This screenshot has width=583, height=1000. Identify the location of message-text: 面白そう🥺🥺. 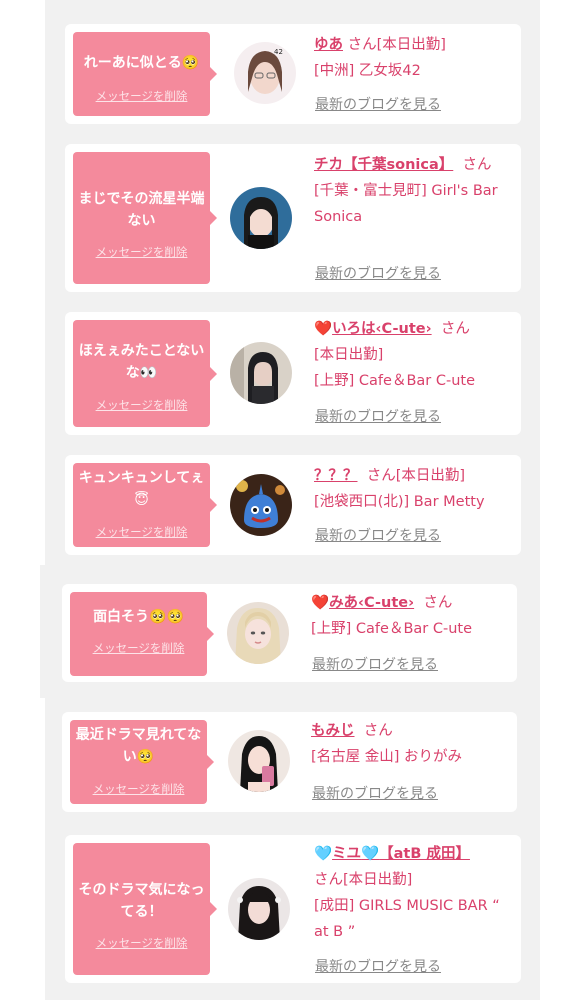
(138, 617).